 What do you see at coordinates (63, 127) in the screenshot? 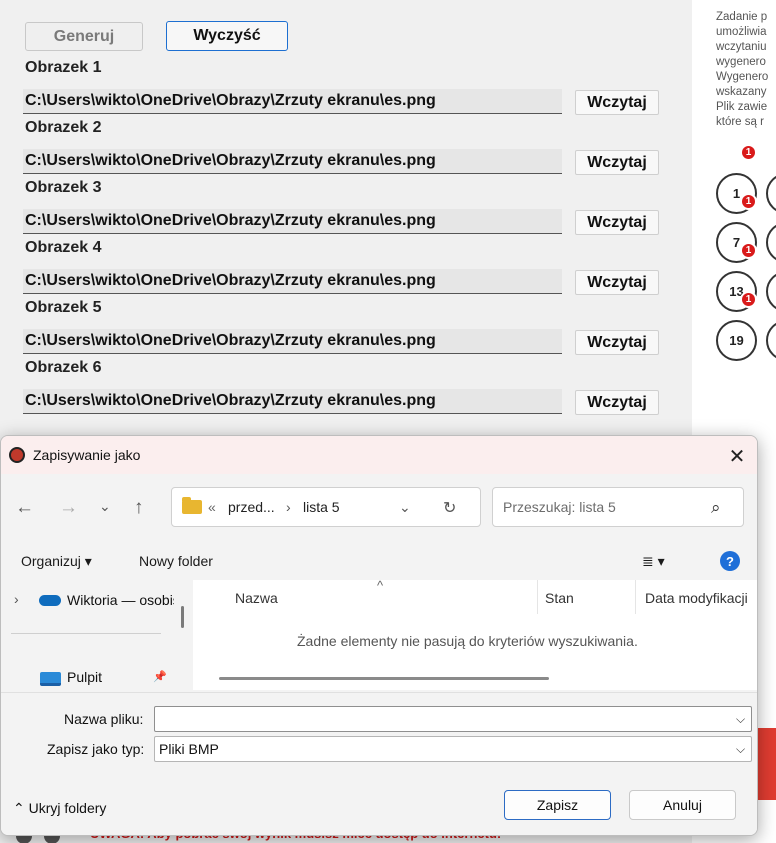
I see `image-2-label: Obrazek 2` at bounding box center [63, 127].